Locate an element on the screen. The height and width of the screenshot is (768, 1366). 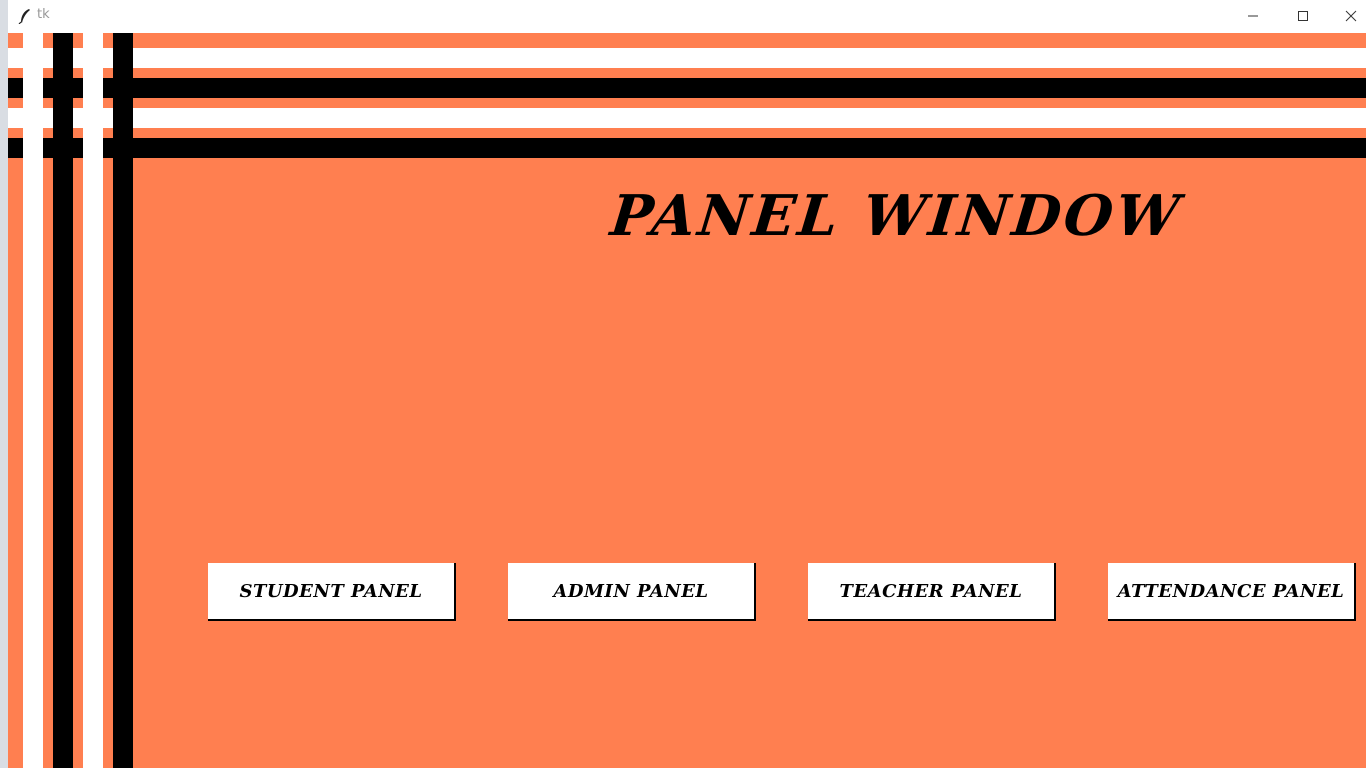
page-title: PANEL WINDOW is located at coordinates (896, 216).